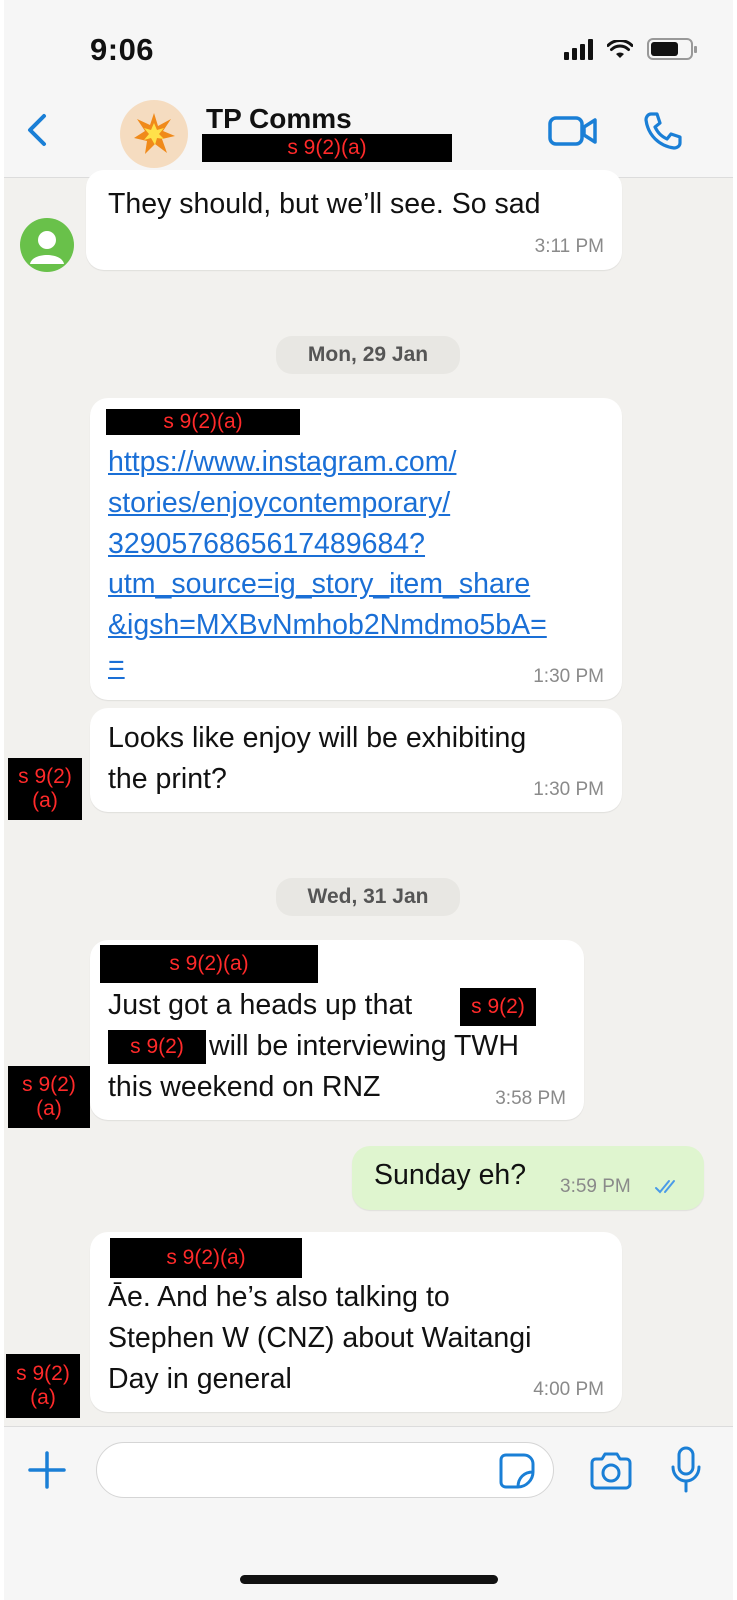 Image resolution: width=737 pixels, height=1600 pixels. Describe the element at coordinates (279, 119) in the screenshot. I see `chat-title: TP Comms` at that location.